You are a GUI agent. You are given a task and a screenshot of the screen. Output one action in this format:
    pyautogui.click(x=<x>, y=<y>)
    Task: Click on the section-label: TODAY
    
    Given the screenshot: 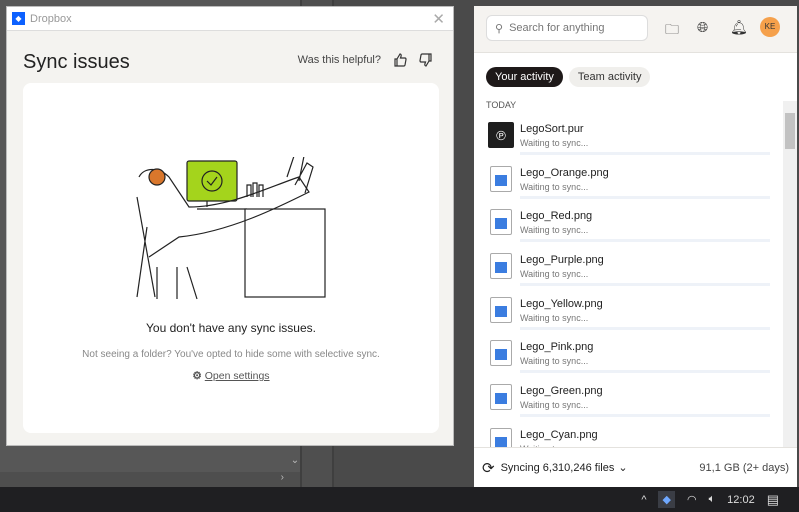 What is the action you would take?
    pyautogui.click(x=501, y=105)
    